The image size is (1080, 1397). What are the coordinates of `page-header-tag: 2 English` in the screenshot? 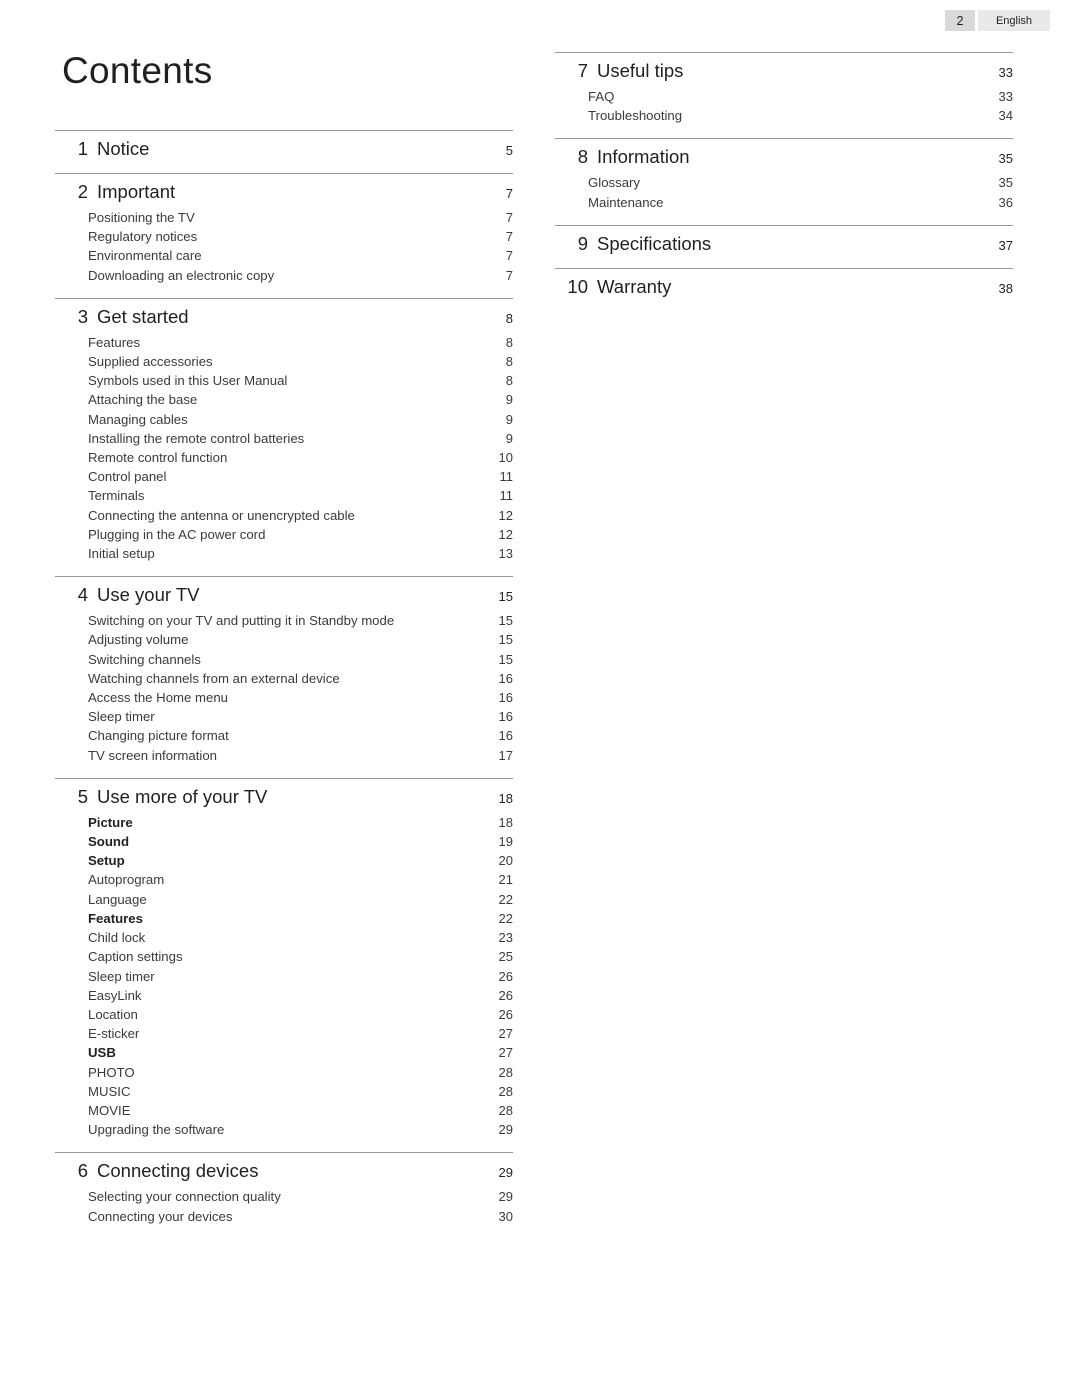 It's located at (997, 20).